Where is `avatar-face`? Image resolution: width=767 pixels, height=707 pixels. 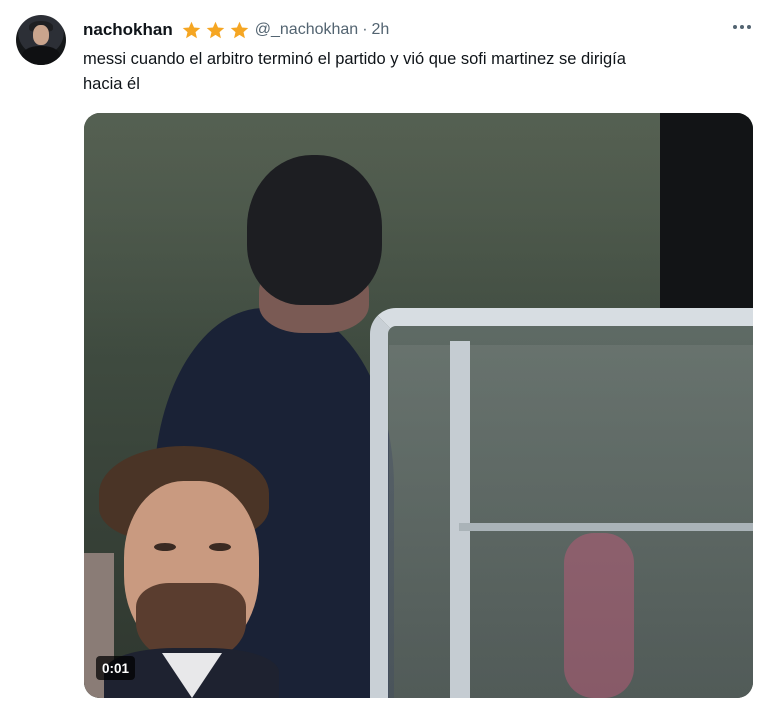
avatar-face is located at coordinates (41, 35).